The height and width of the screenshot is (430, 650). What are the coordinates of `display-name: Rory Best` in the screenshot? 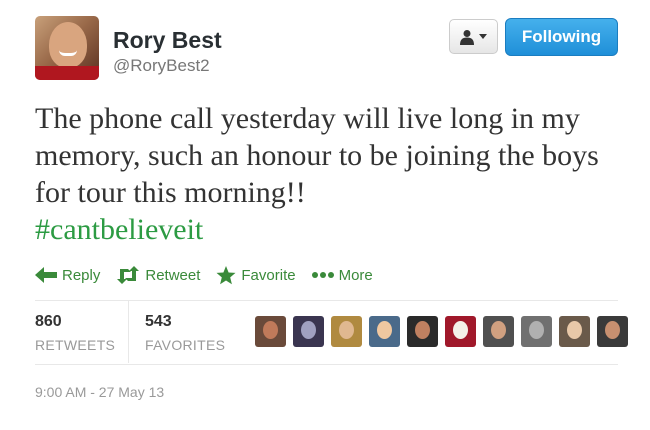 It's located at (167, 40).